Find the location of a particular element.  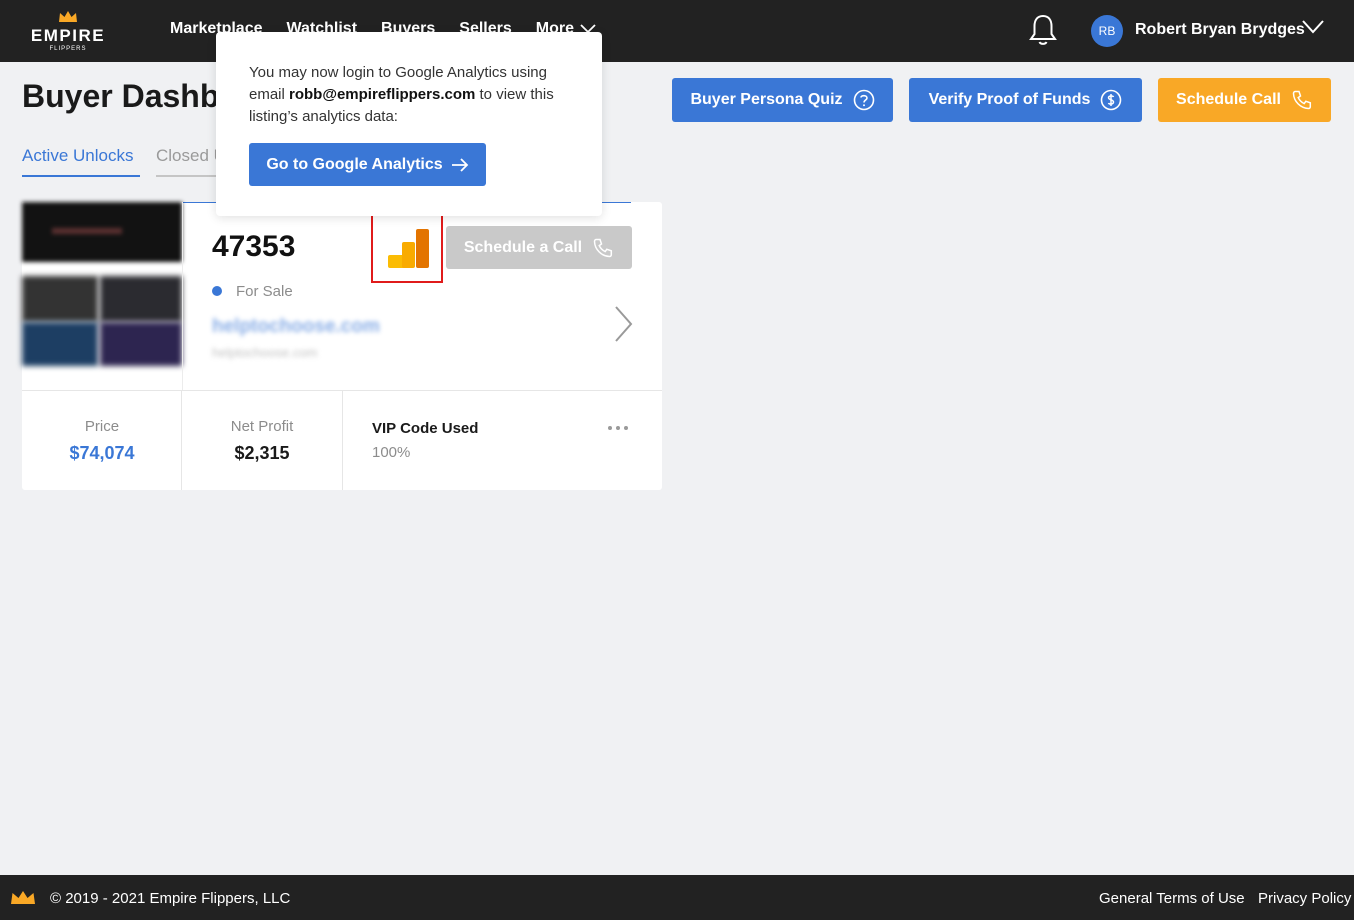

copyright-text: © 2019 - 2021 Empire Flippers, LLC is located at coordinates (170, 898).